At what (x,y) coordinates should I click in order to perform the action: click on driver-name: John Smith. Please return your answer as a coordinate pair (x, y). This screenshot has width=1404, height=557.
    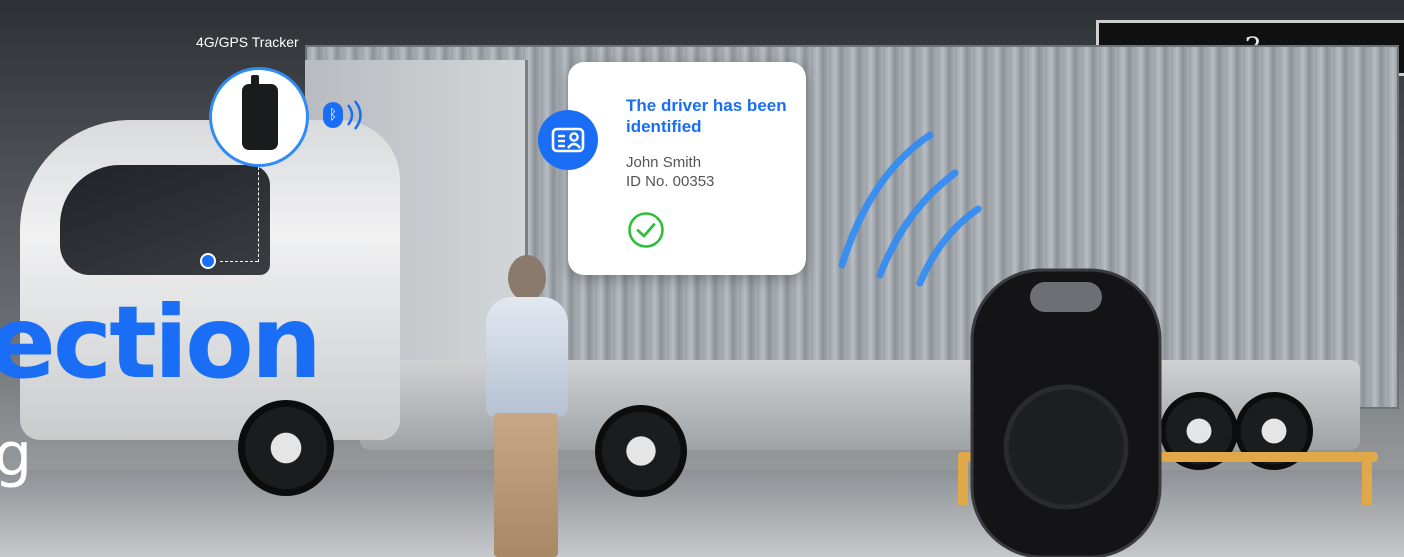
    Looking at the image, I should click on (664, 162).